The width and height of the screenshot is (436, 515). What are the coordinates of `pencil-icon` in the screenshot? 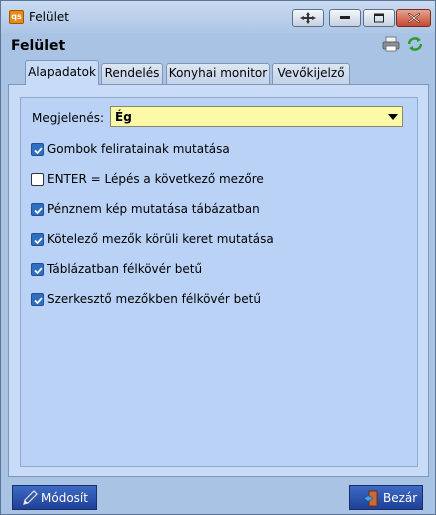 It's located at (30, 497).